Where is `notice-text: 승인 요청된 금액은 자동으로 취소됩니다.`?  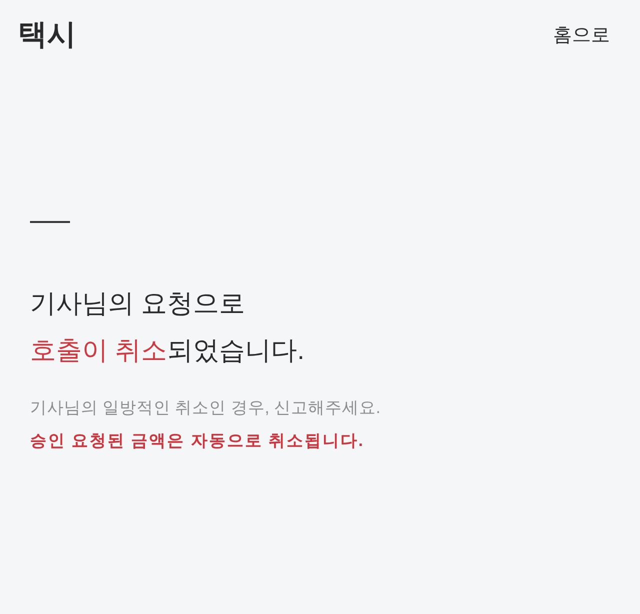
notice-text: 승인 요청된 금액은 자동으로 취소됩니다. is located at coordinates (197, 441).